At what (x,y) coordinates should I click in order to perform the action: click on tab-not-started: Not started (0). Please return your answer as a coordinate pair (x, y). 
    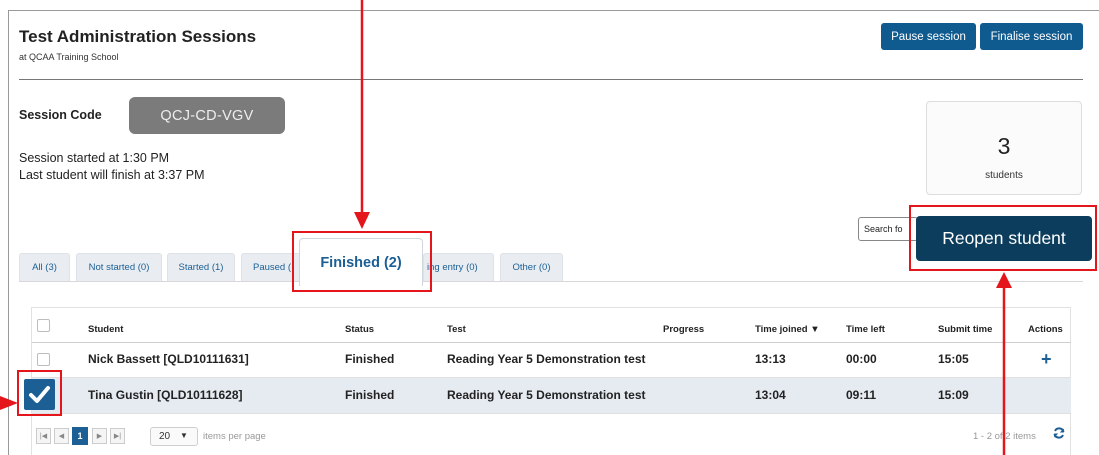
    Looking at the image, I should click on (119, 267).